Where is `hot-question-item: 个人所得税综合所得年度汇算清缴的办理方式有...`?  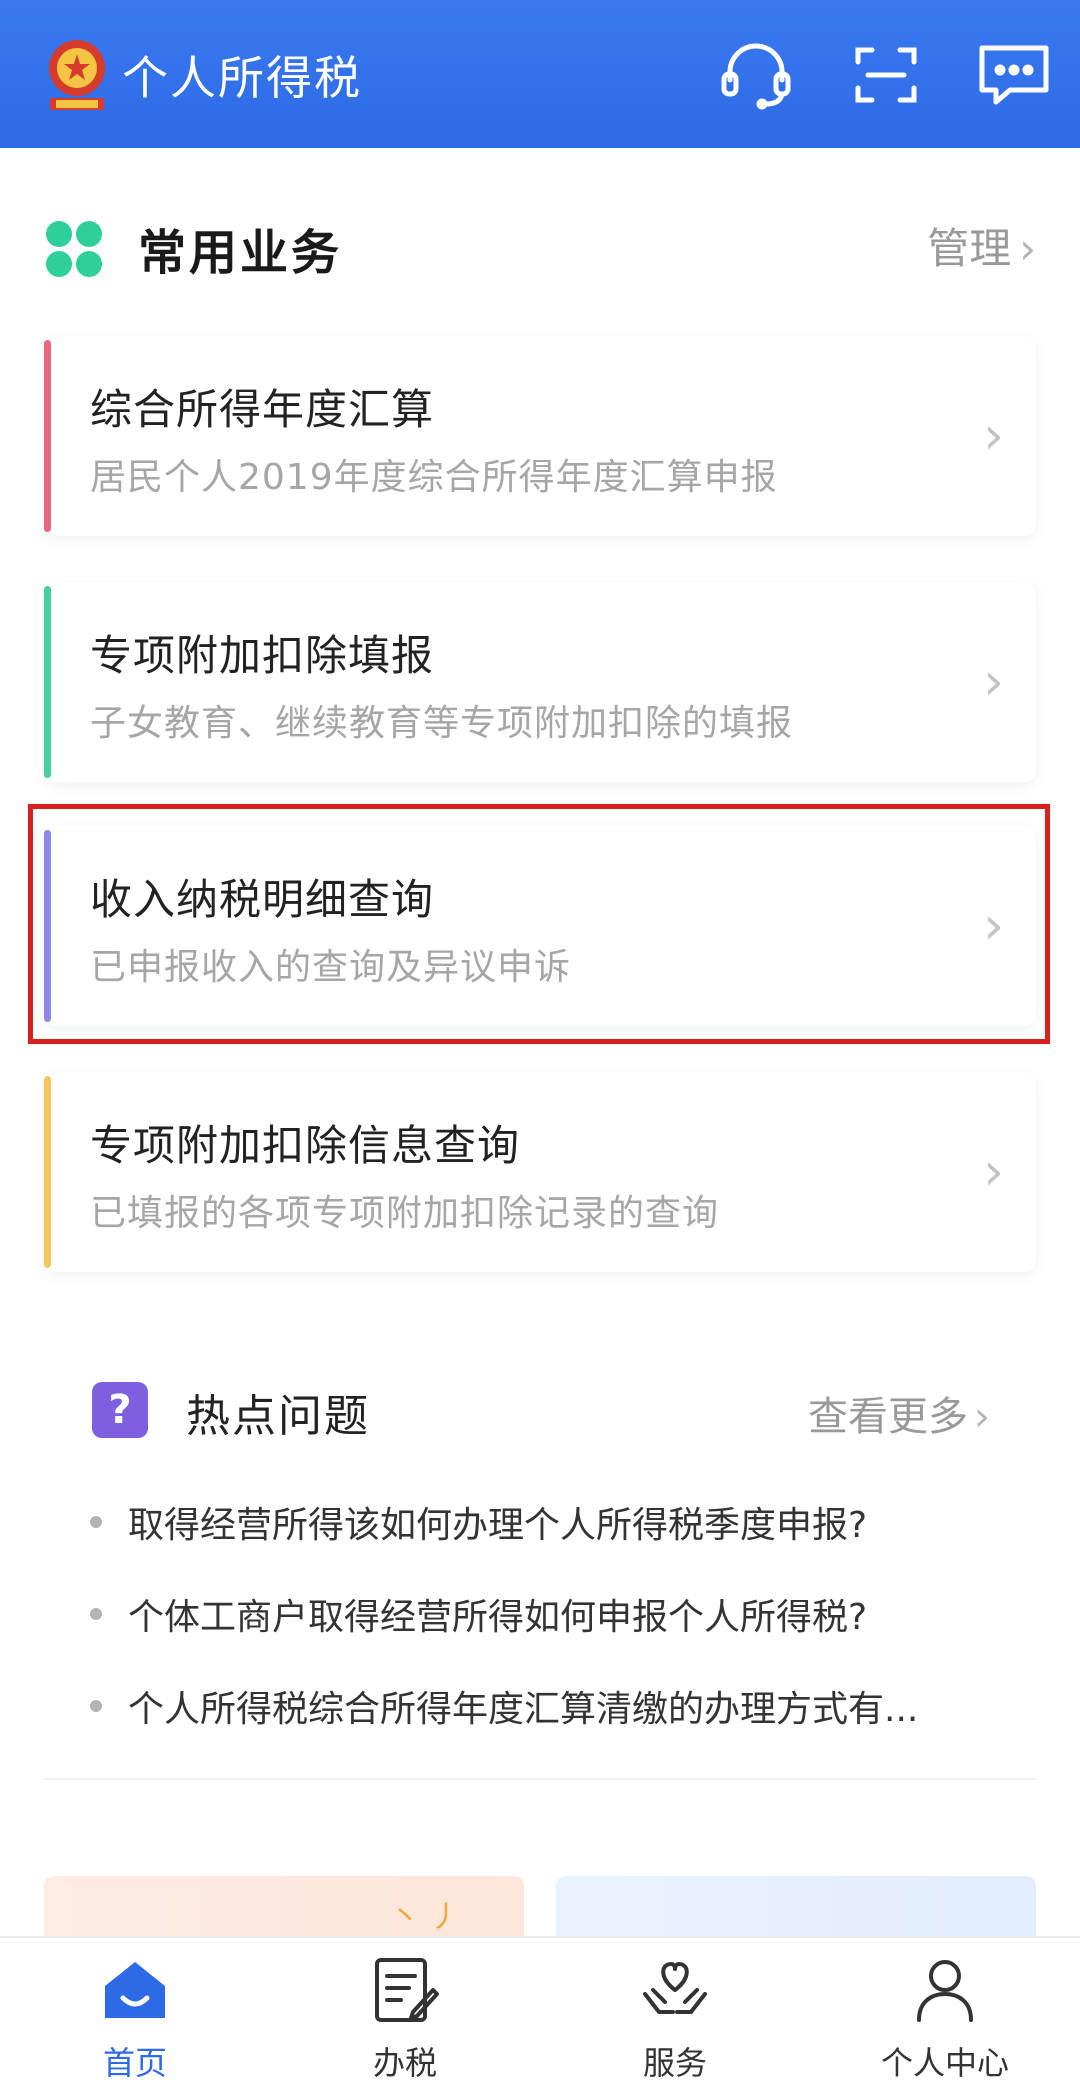 hot-question-item: 个人所得税综合所得年度汇算清缴的办理方式有... is located at coordinates (550, 1706).